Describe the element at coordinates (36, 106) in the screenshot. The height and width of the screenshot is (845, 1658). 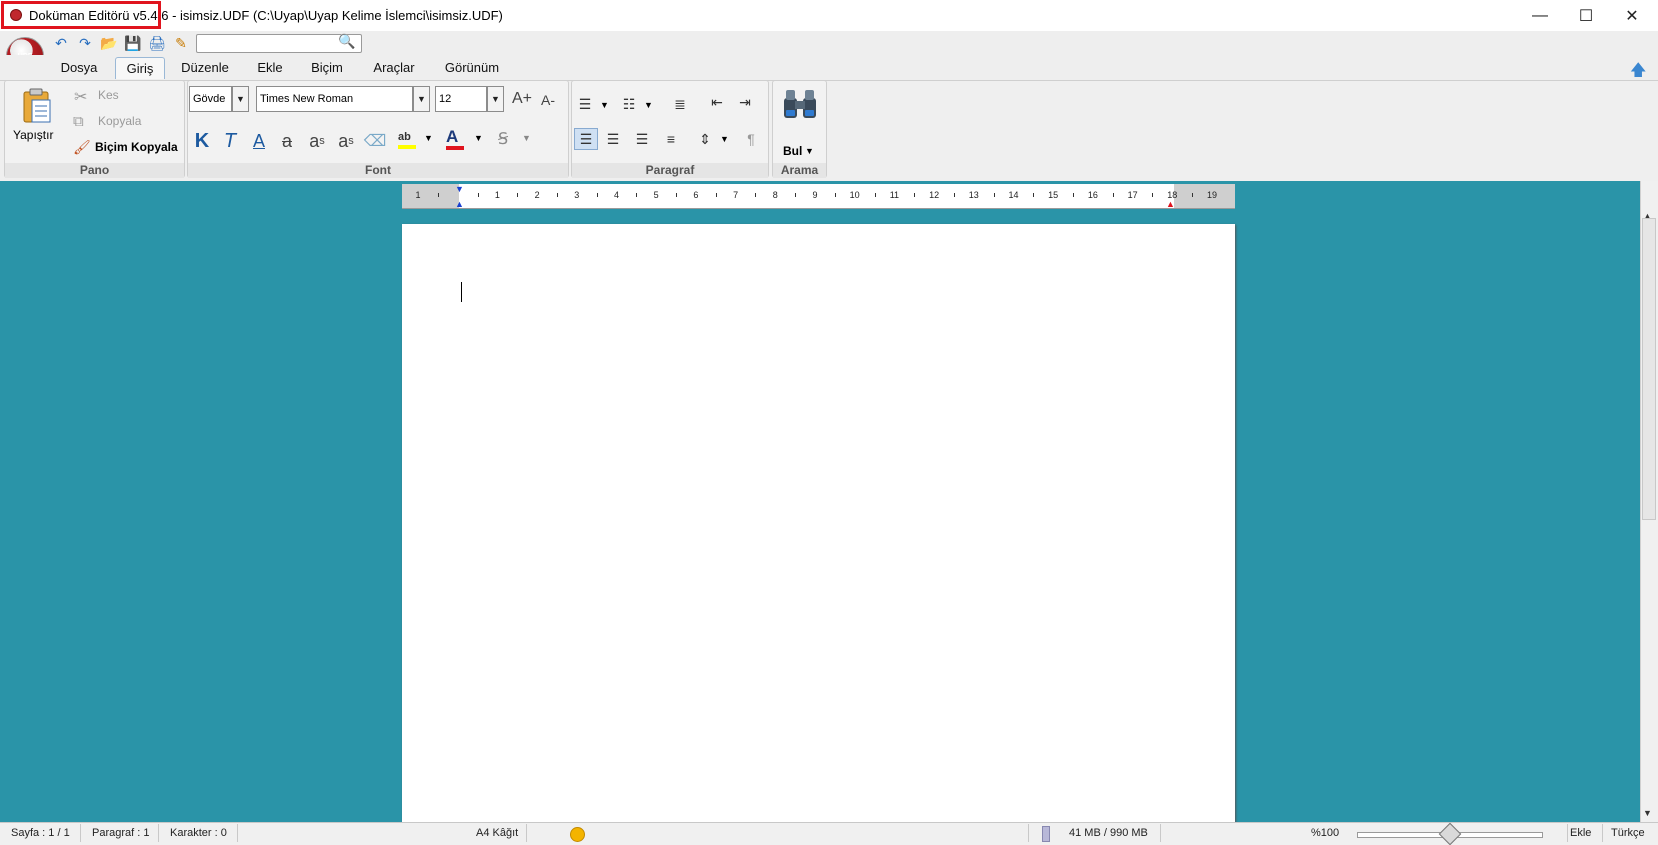
I see `paste-button` at that location.